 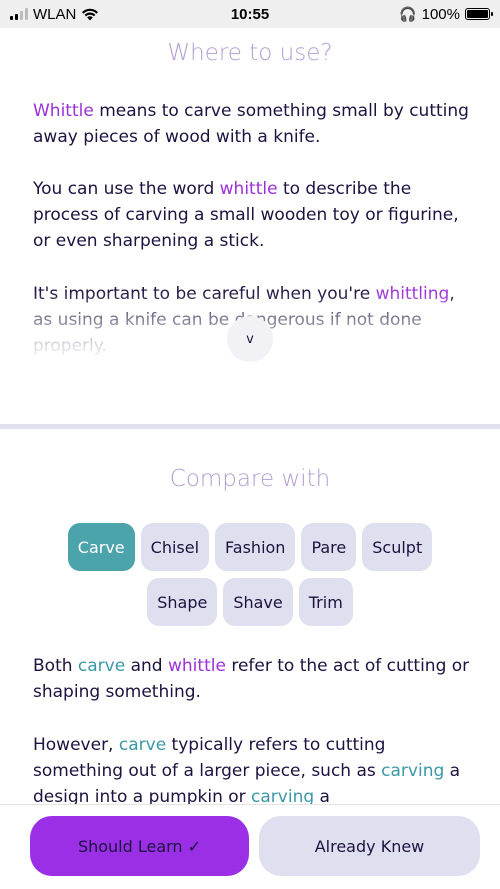 What do you see at coordinates (250, 426) in the screenshot?
I see `section-divider` at bounding box center [250, 426].